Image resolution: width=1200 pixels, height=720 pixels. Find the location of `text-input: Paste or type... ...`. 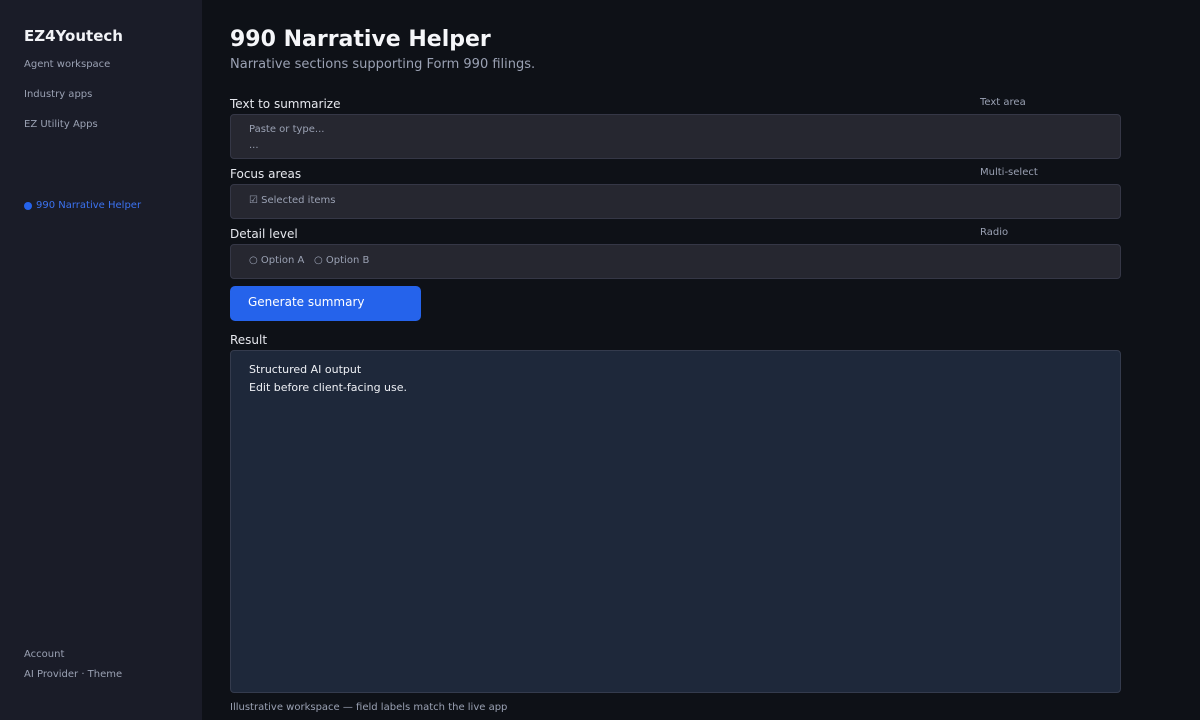

text-input: Paste or type... ... is located at coordinates (675, 136).